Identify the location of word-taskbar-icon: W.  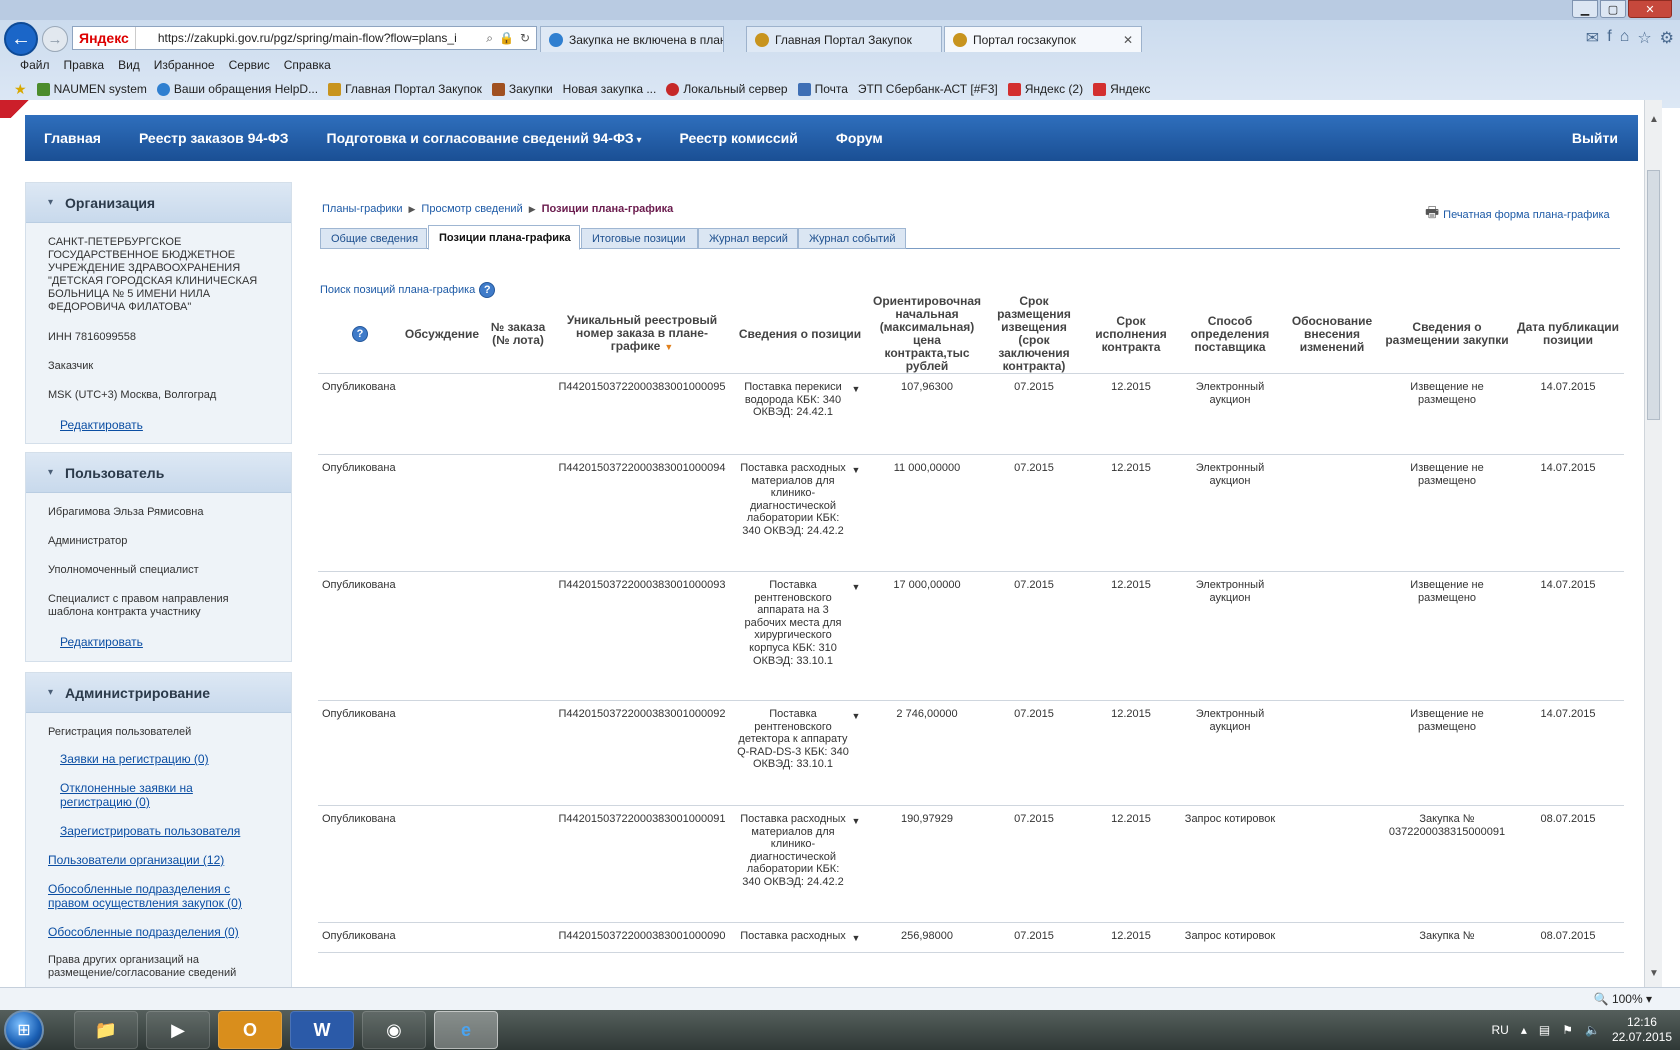
(322, 1030).